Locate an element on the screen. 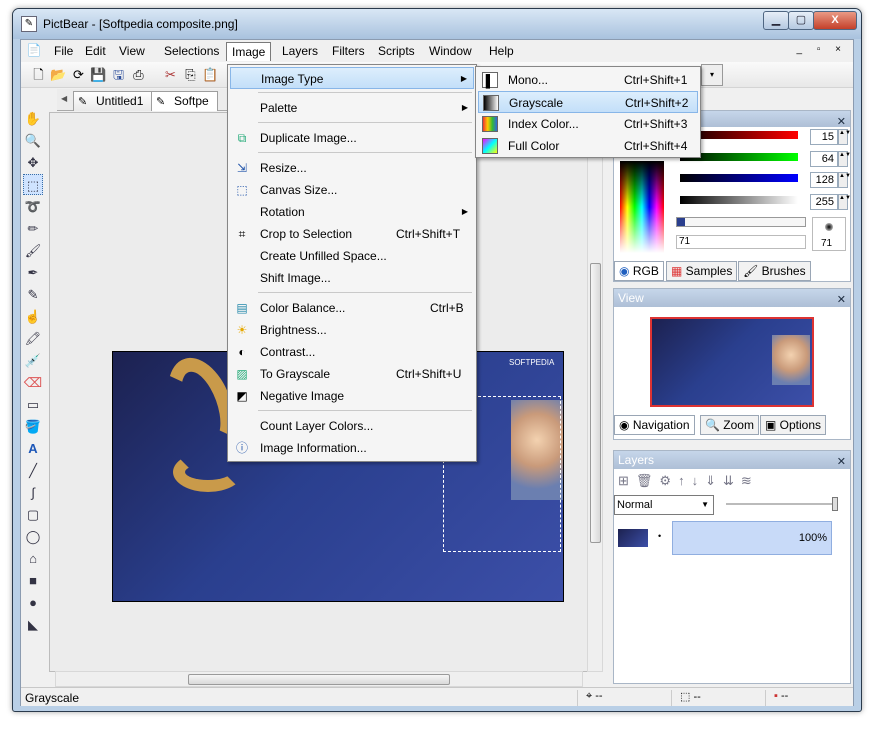 The image size is (882, 732). copy-icon: ⎘ is located at coordinates (190, 74).